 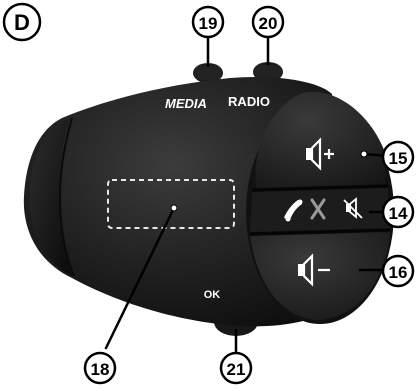 I want to click on callout-14: 14, so click(x=398, y=212).